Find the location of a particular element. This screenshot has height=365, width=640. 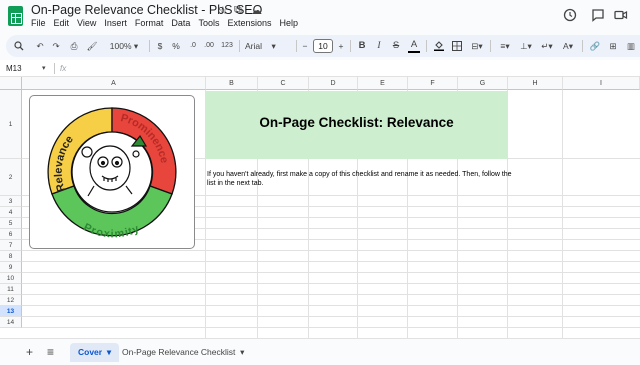

row-header: 14 is located at coordinates (11, 322).